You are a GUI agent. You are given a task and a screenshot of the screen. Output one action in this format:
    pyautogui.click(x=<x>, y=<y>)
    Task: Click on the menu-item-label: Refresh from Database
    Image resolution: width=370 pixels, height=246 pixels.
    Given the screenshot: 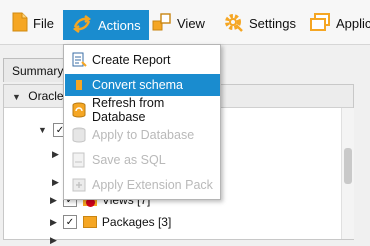 What is the action you would take?
    pyautogui.click(x=128, y=110)
    